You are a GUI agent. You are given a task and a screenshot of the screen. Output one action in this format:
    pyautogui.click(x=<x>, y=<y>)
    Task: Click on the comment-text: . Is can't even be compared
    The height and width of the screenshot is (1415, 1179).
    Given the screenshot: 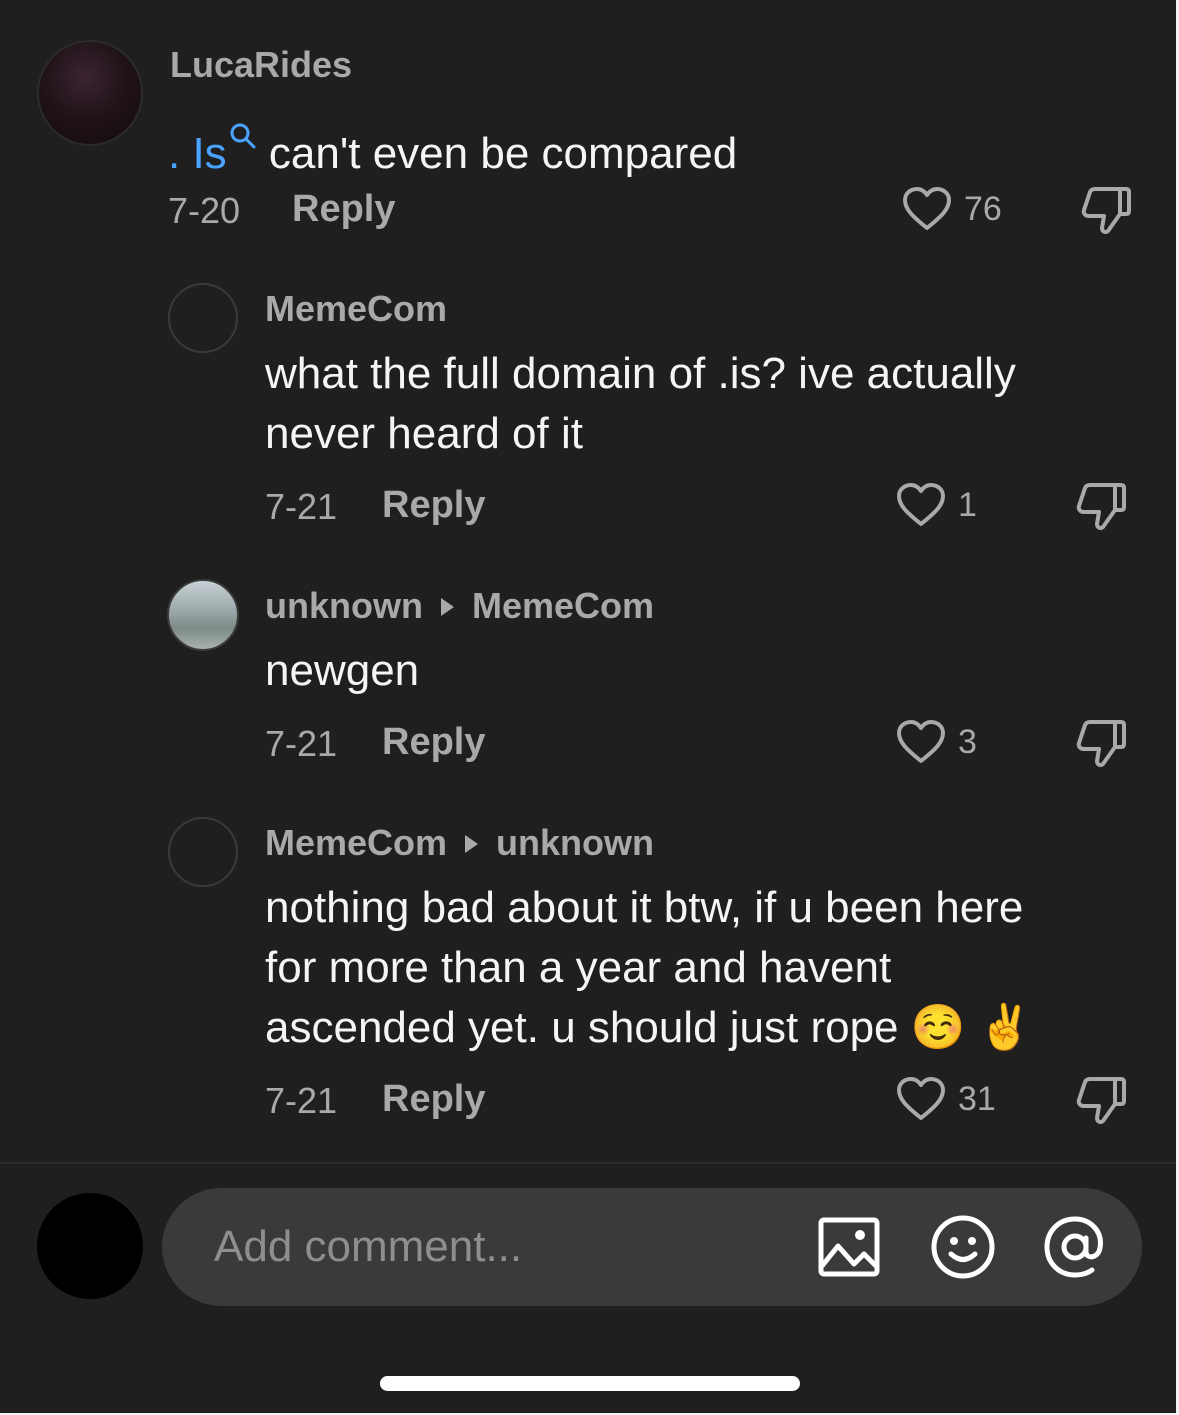 What is the action you would take?
    pyautogui.click(x=452, y=145)
    